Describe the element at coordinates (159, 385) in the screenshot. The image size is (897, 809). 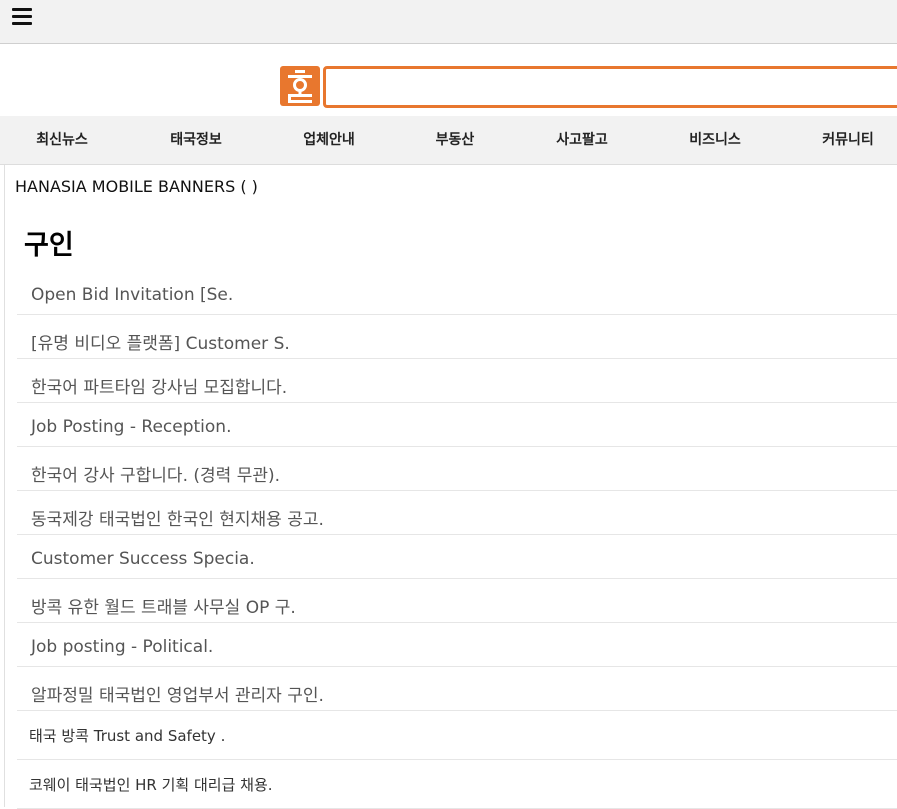
I see `job-link: 한국어 파트타임 강사님 모집합니다.` at that location.